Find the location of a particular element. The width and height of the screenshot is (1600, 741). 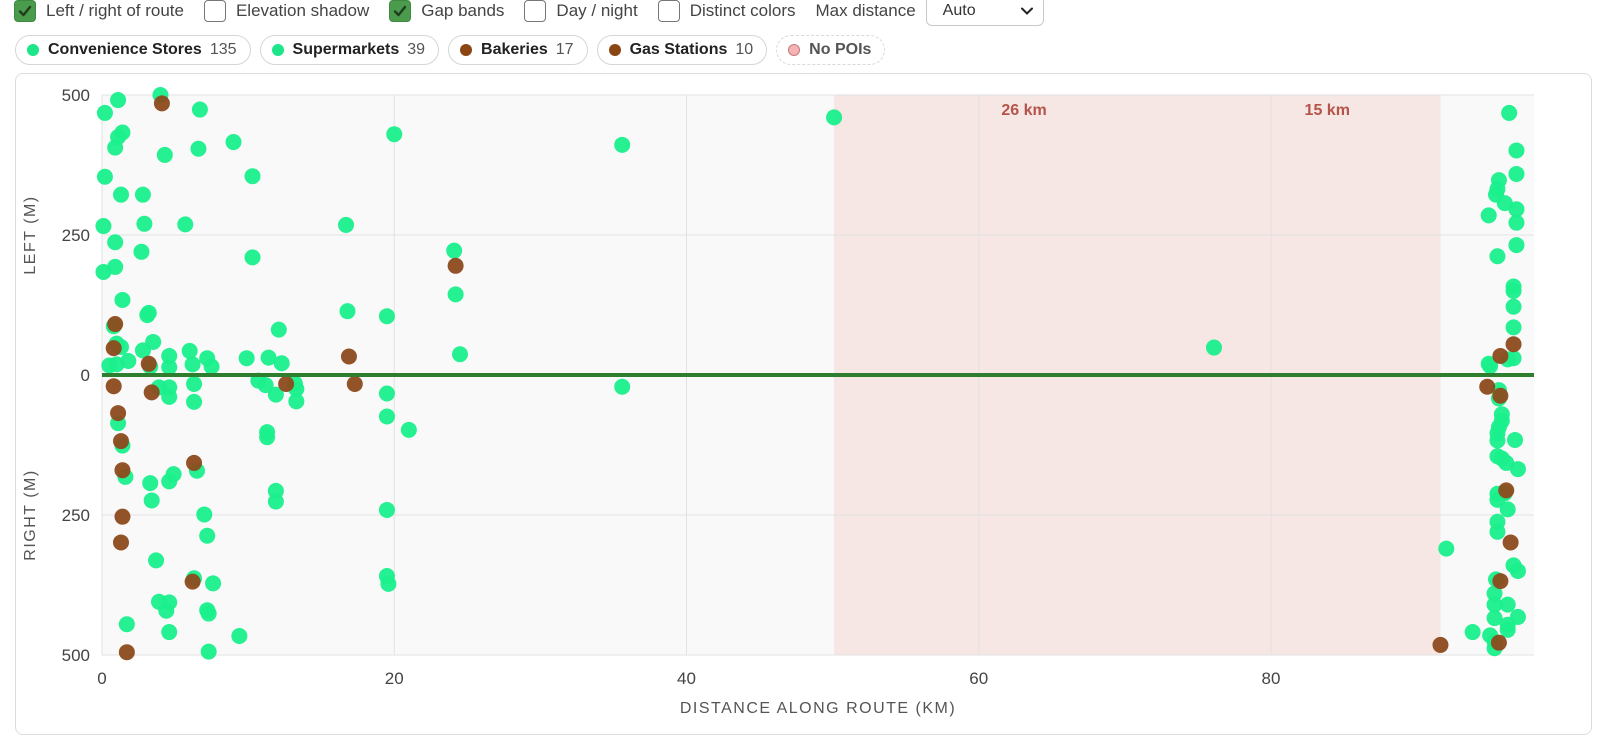

y-tick-label: 0 is located at coordinates (85, 375).